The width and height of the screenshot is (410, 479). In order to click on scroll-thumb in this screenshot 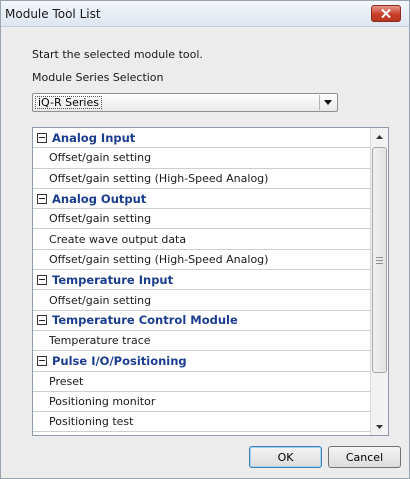, I will do `click(379, 260)`.